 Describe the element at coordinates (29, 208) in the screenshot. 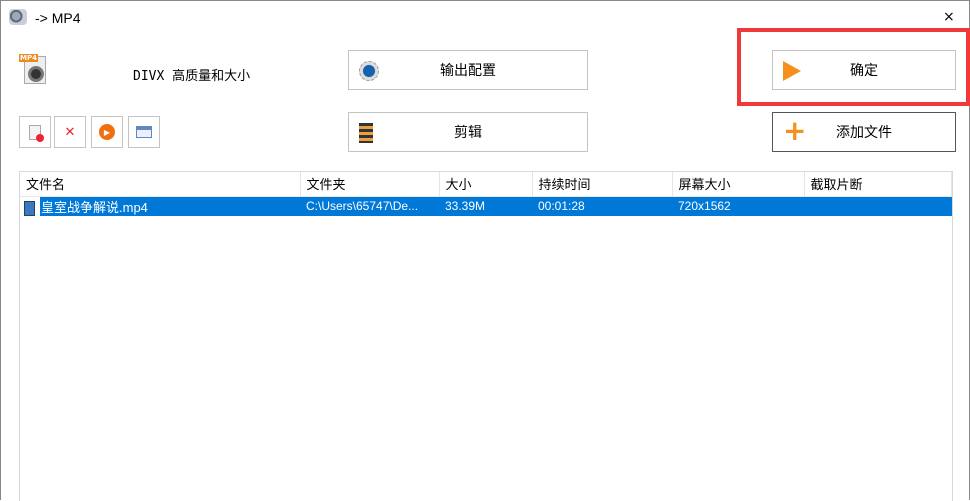

I see `video-file-icon` at that location.